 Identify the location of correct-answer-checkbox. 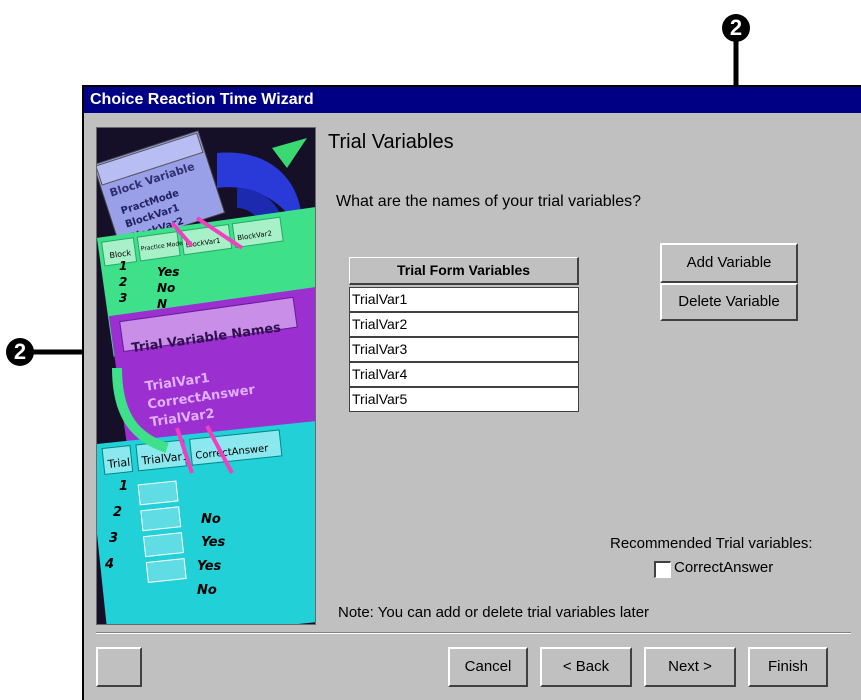
(662, 569).